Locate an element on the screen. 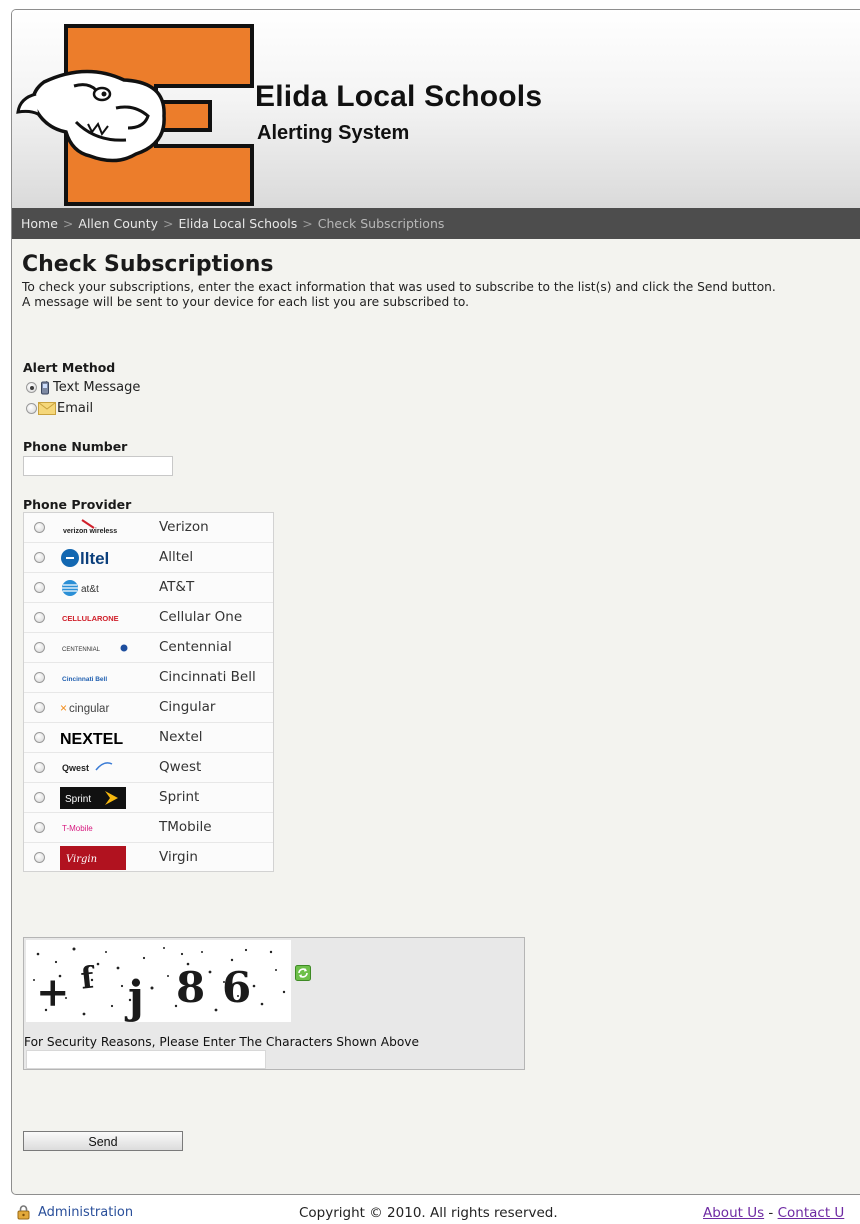 The height and width of the screenshot is (1224, 860). provider-row: Sprint Sprint is located at coordinates (148, 798).